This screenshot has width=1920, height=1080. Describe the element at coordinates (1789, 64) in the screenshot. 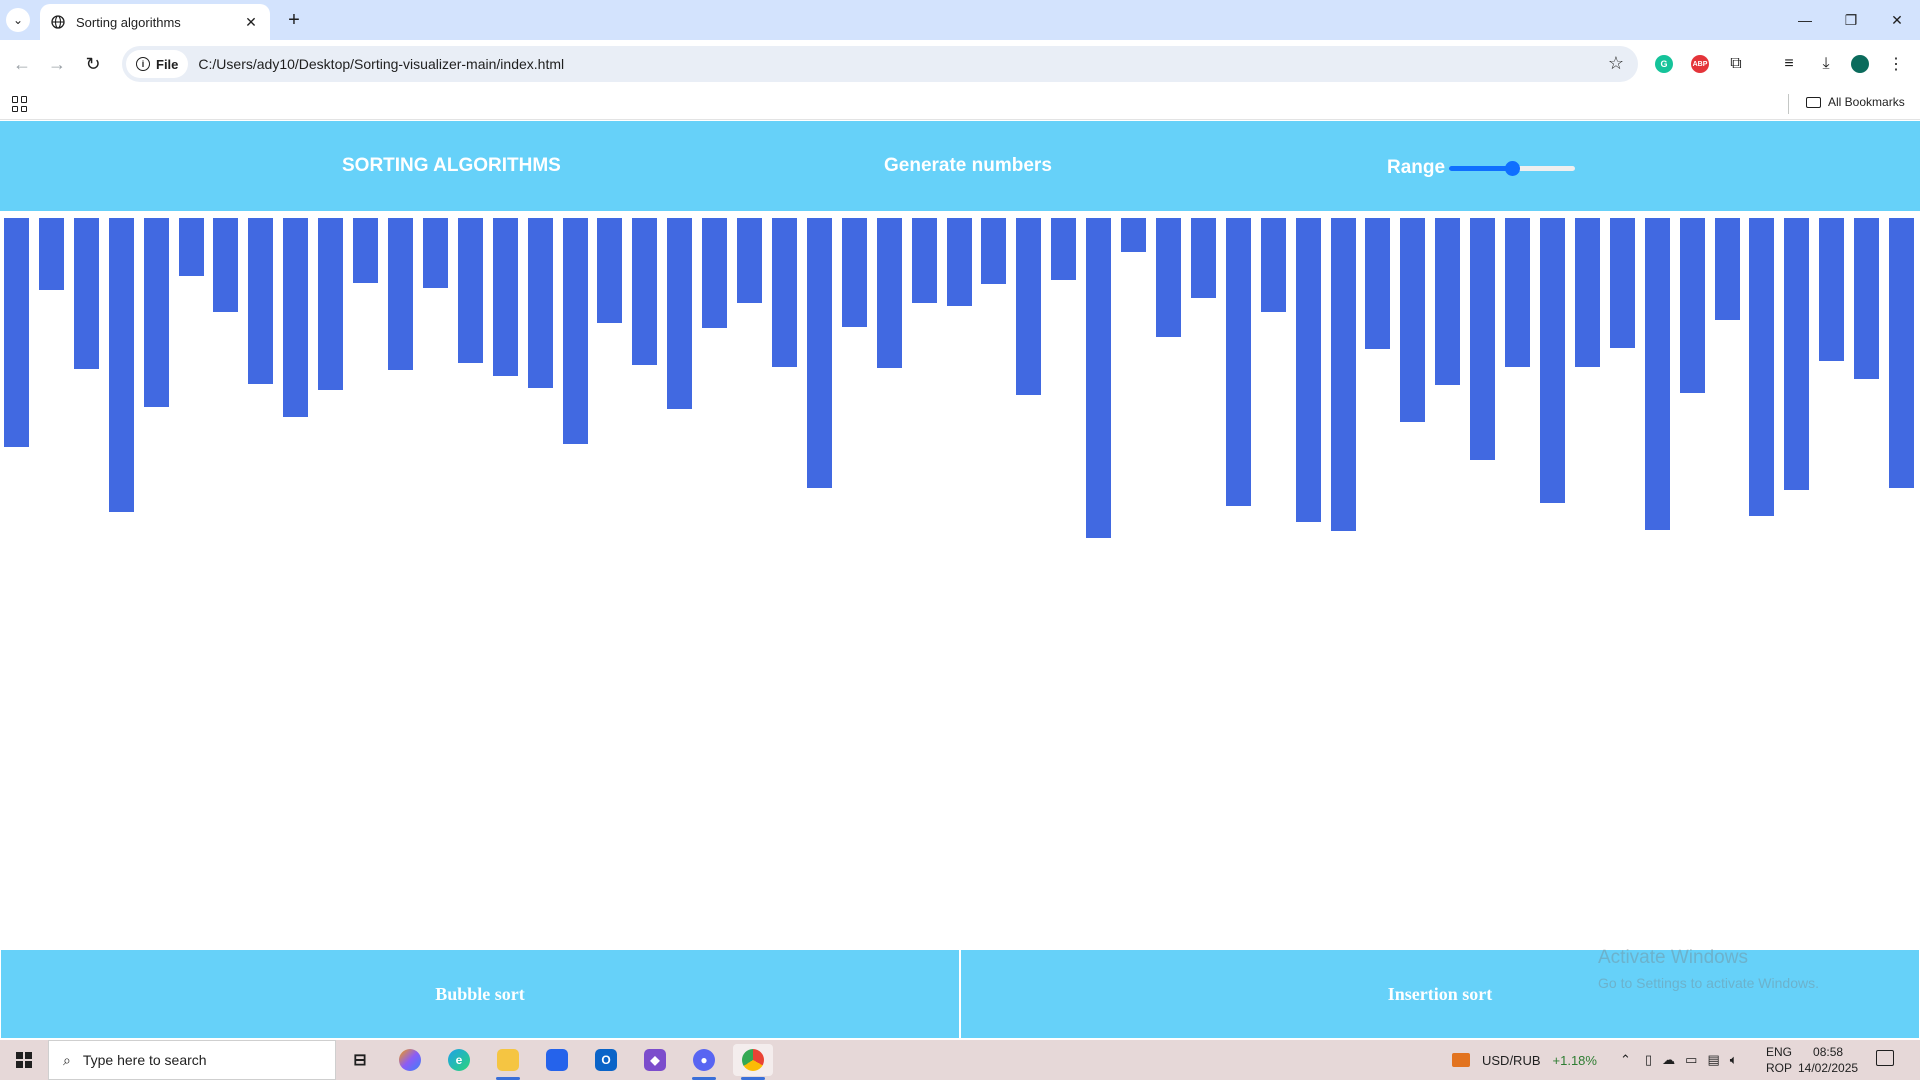

I see `media-queue-icon: ≡` at that location.